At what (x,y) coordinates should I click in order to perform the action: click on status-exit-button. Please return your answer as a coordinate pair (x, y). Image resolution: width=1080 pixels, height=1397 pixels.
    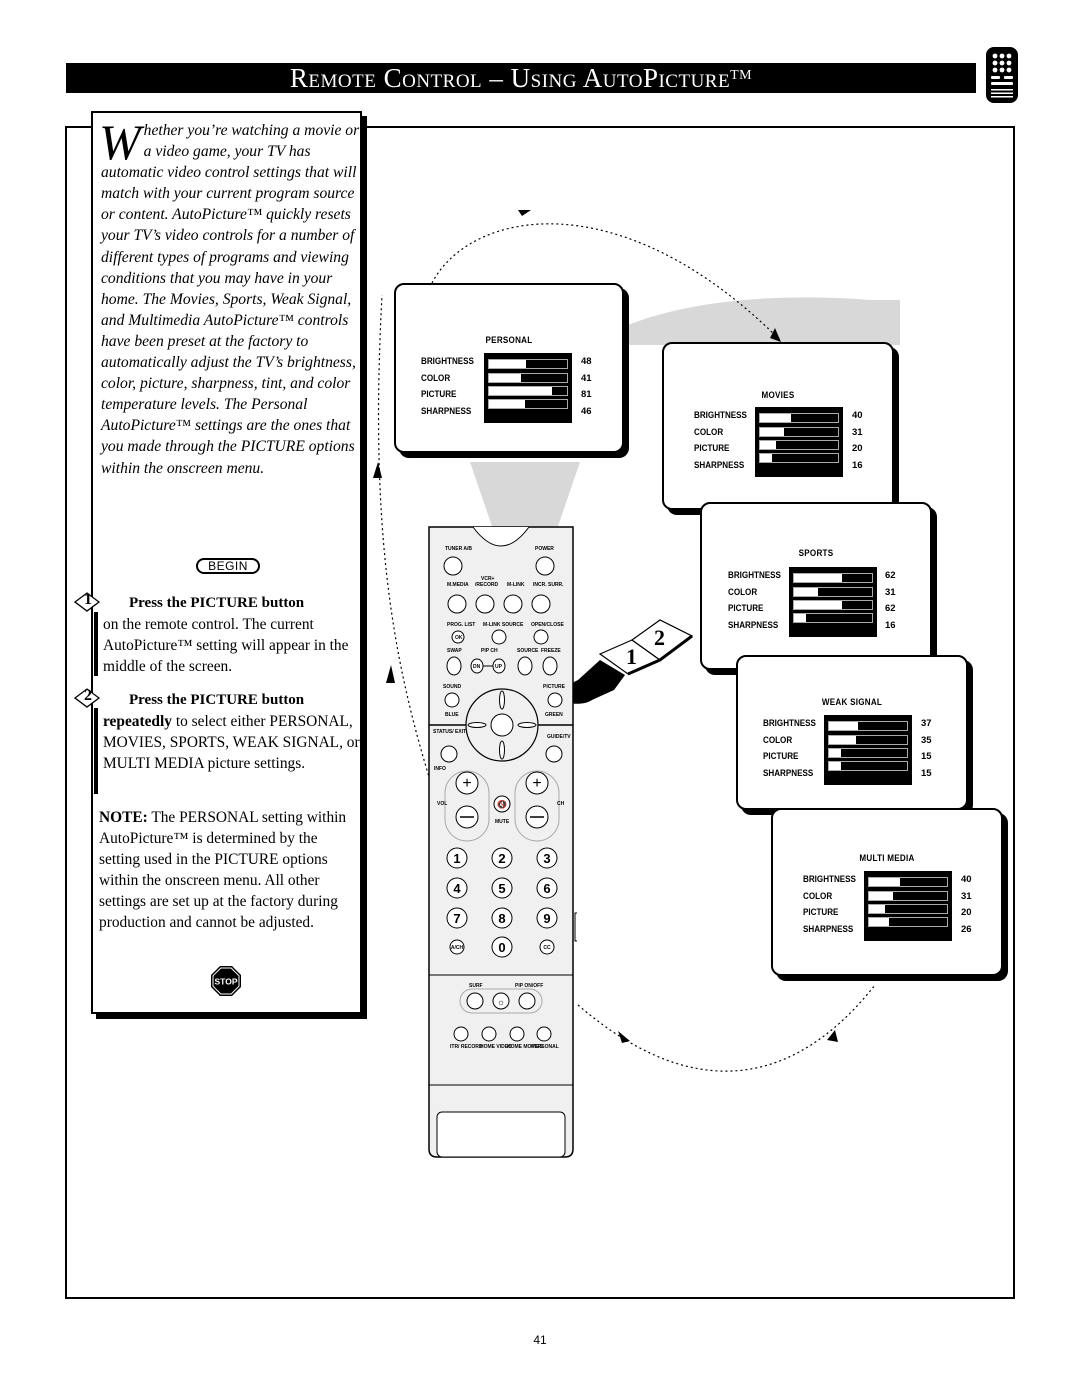
    Looking at the image, I should click on (449, 754).